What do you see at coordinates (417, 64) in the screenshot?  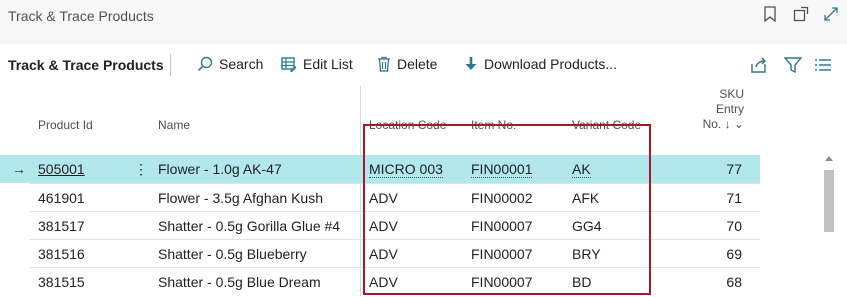 I see `delete-label: Delete` at bounding box center [417, 64].